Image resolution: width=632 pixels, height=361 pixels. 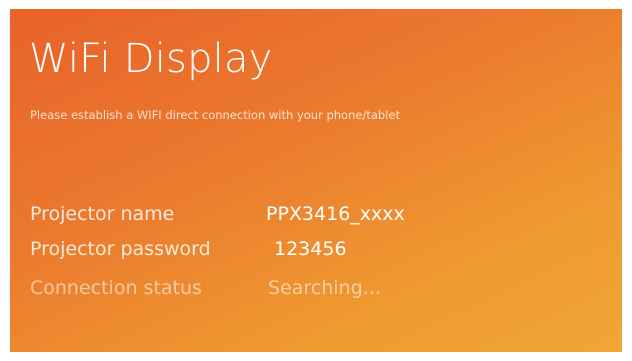 What do you see at coordinates (335, 214) in the screenshot?
I see `projector-name-value: PPX3416_xxxx` at bounding box center [335, 214].